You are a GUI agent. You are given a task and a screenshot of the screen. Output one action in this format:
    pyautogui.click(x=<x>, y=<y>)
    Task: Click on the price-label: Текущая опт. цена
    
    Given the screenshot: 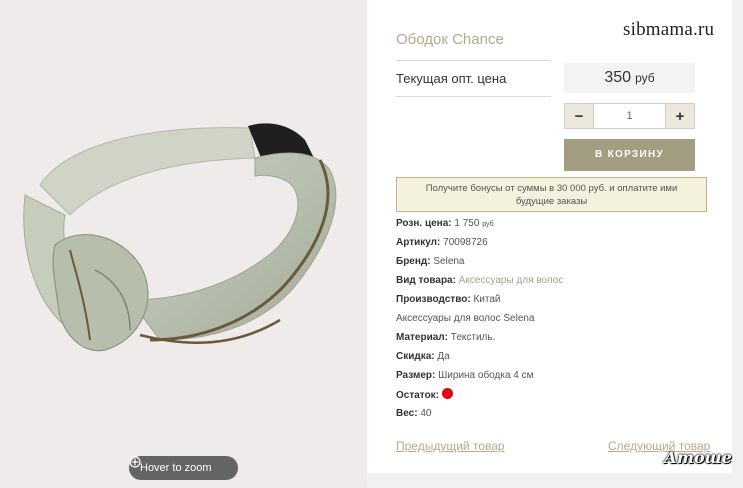 What is the action you would take?
    pyautogui.click(x=451, y=78)
    